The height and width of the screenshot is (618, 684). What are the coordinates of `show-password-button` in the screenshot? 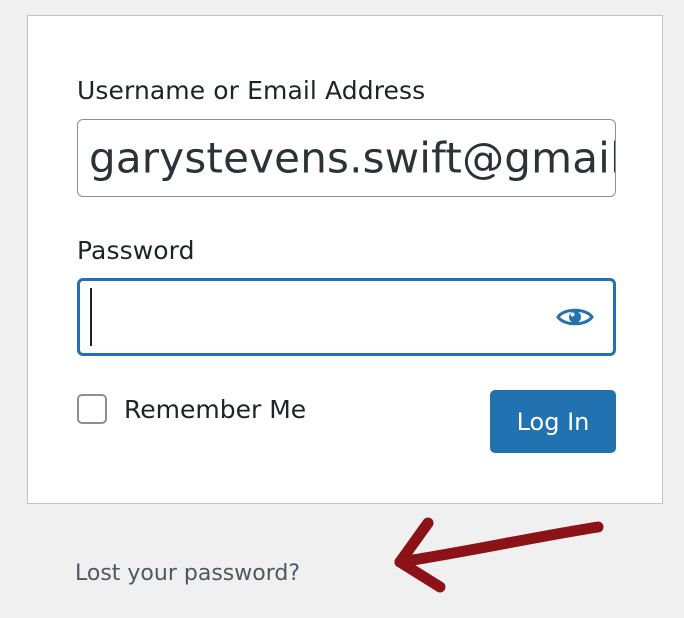 It's located at (575, 317).